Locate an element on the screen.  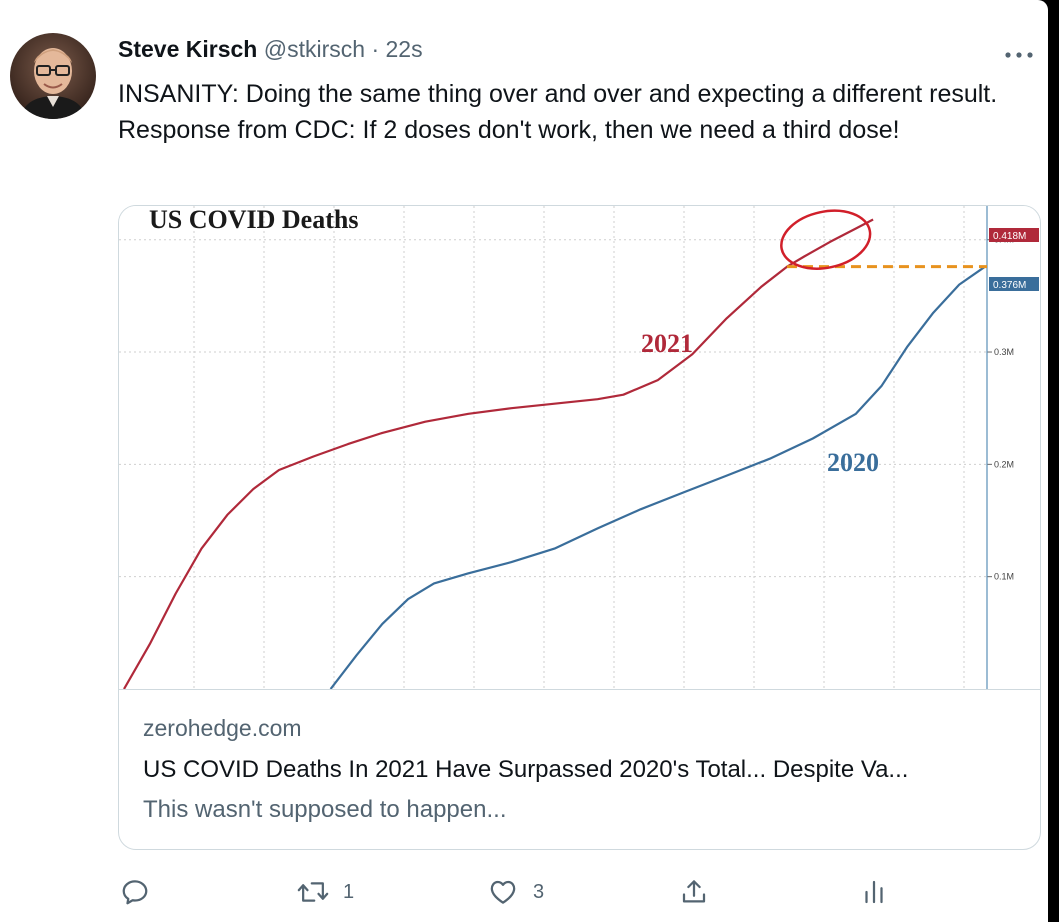
like-count: 3 is located at coordinates (539, 891).